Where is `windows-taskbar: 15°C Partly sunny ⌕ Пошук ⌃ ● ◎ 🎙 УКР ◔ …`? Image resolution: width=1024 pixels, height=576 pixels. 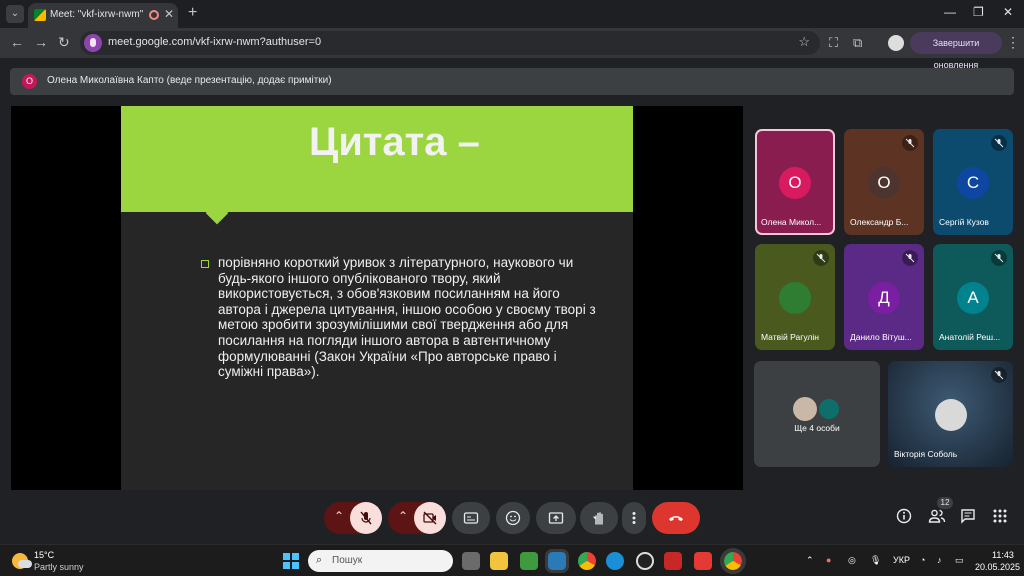
windows-taskbar: 15°C Partly sunny ⌕ Пошук ⌃ ● ◎ 🎙 УКР ◔ … is located at coordinates (512, 560).